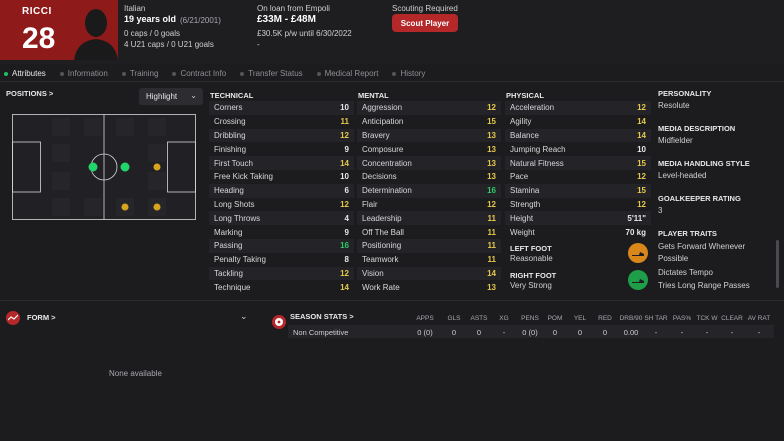 The width and height of the screenshot is (784, 441). I want to click on technical-attribute-row: First Touch 14, so click(281, 163).